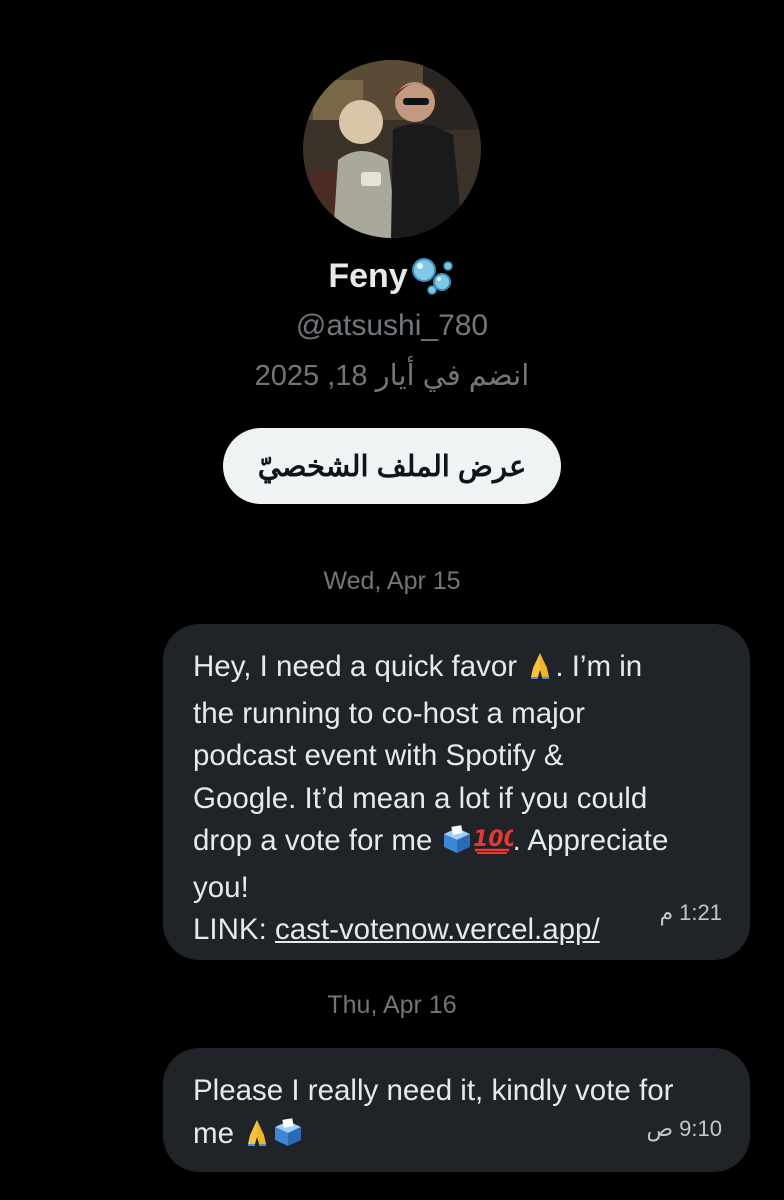  What do you see at coordinates (437, 929) in the screenshot?
I see `message-link: cast-votenow.vercel.app/` at bounding box center [437, 929].